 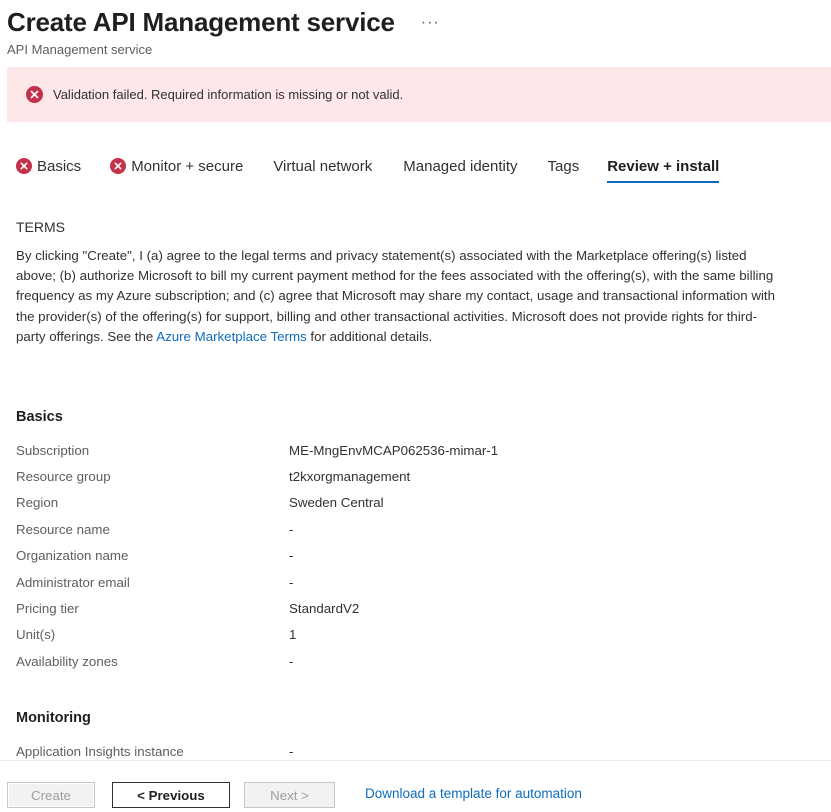 I want to click on summary-key: Availability zones, so click(x=67, y=661).